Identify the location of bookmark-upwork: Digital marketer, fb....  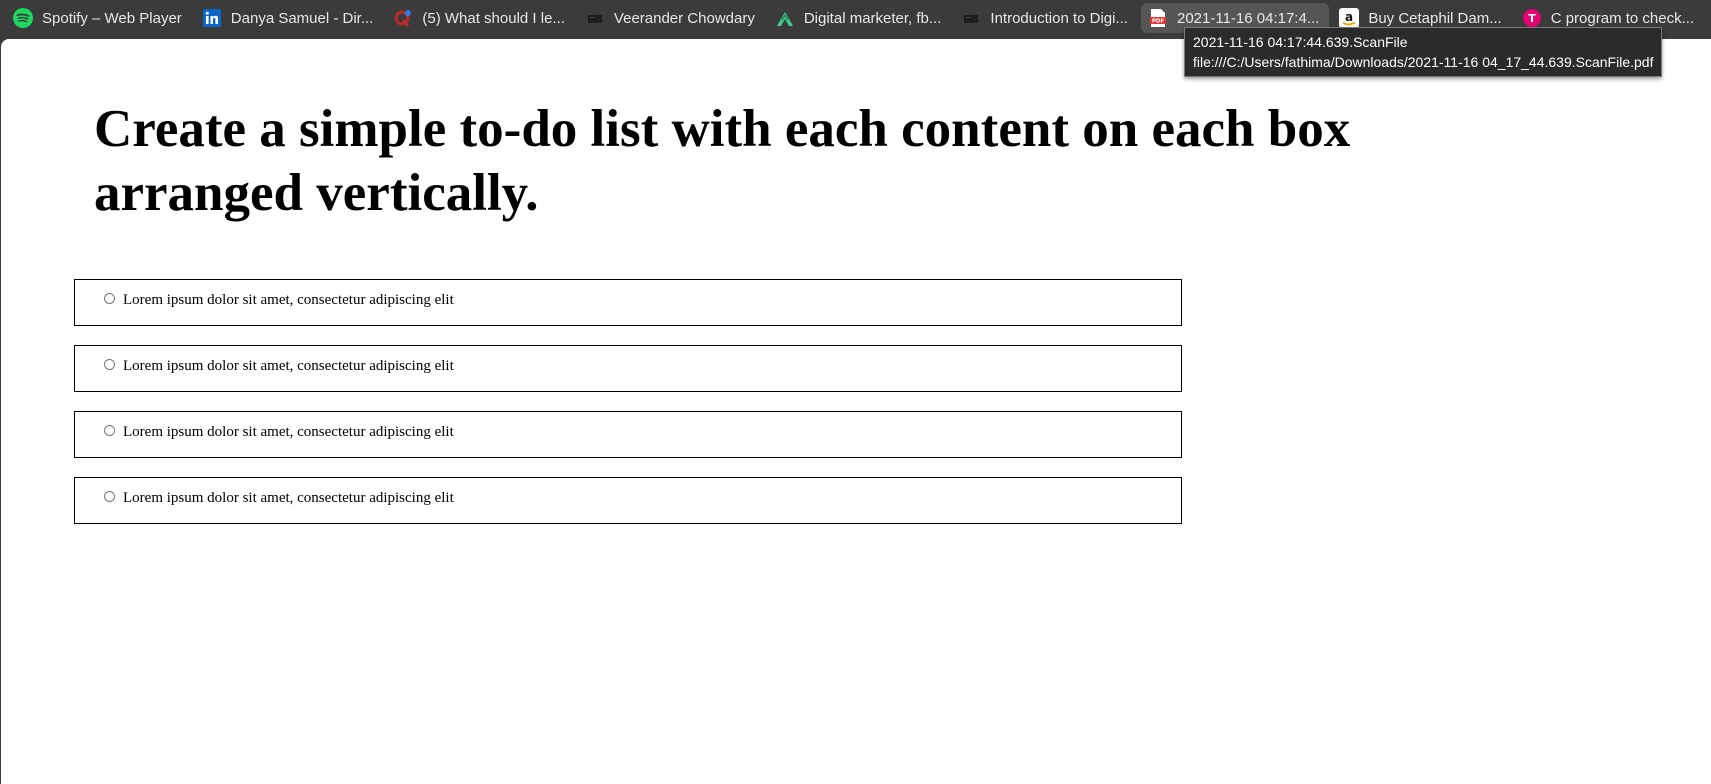
(863, 18).